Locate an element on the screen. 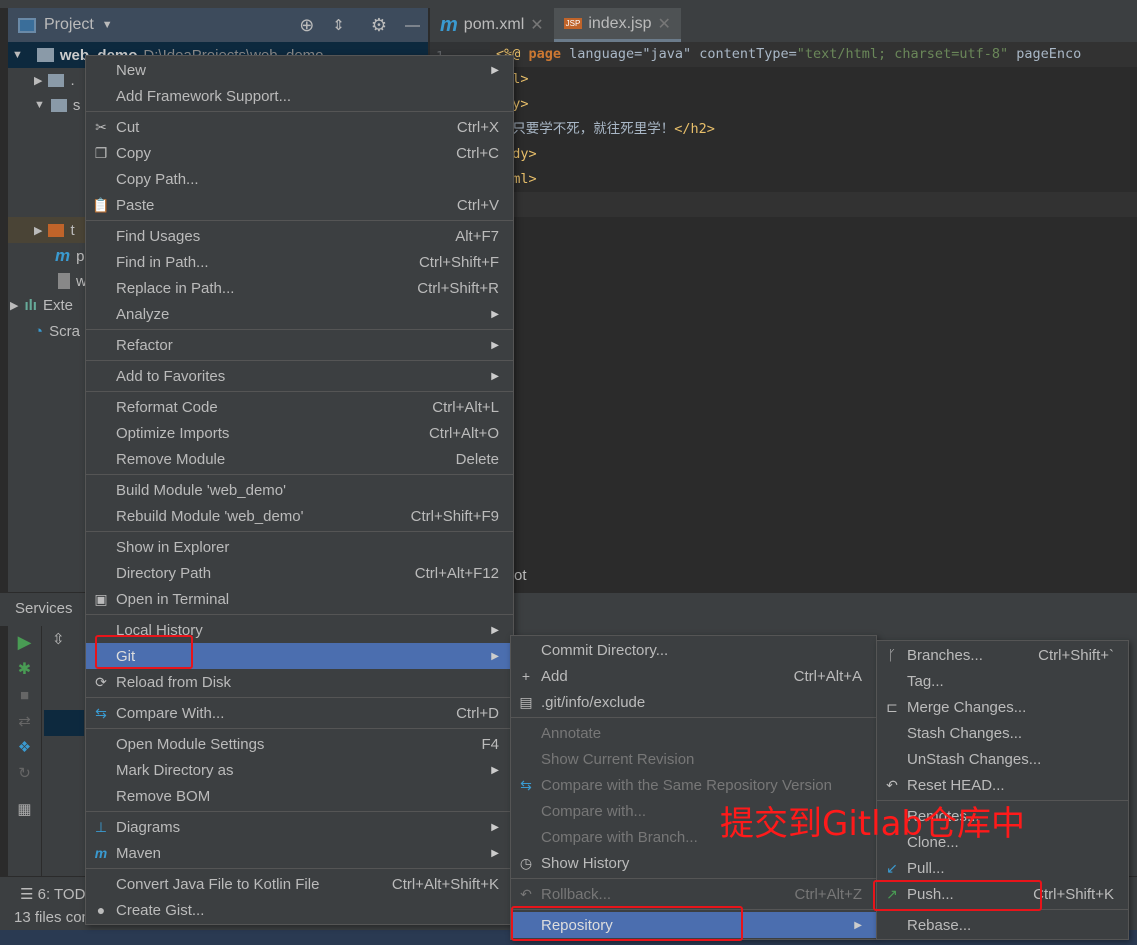  menu-item-replace-in-path: Replace in Path... Ctrl+Shift+R is located at coordinates (299, 288).